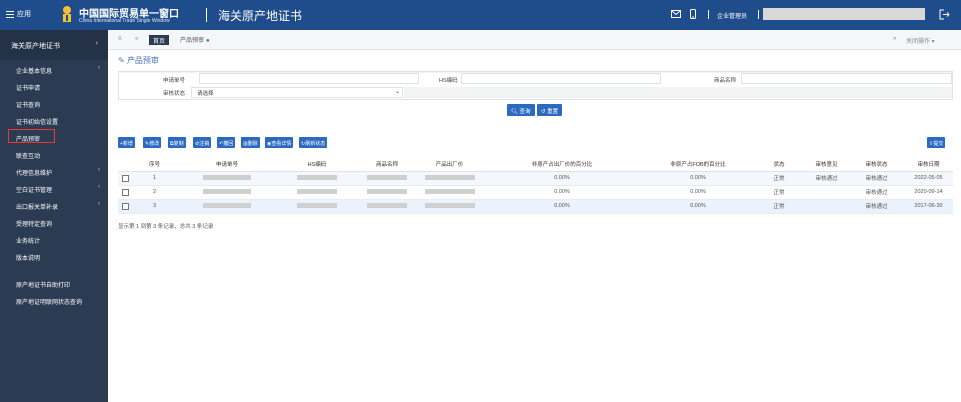 The image size is (961, 402). What do you see at coordinates (37, 123) in the screenshot?
I see `sidebar-item-label: 证书初始信设置` at bounding box center [37, 123].